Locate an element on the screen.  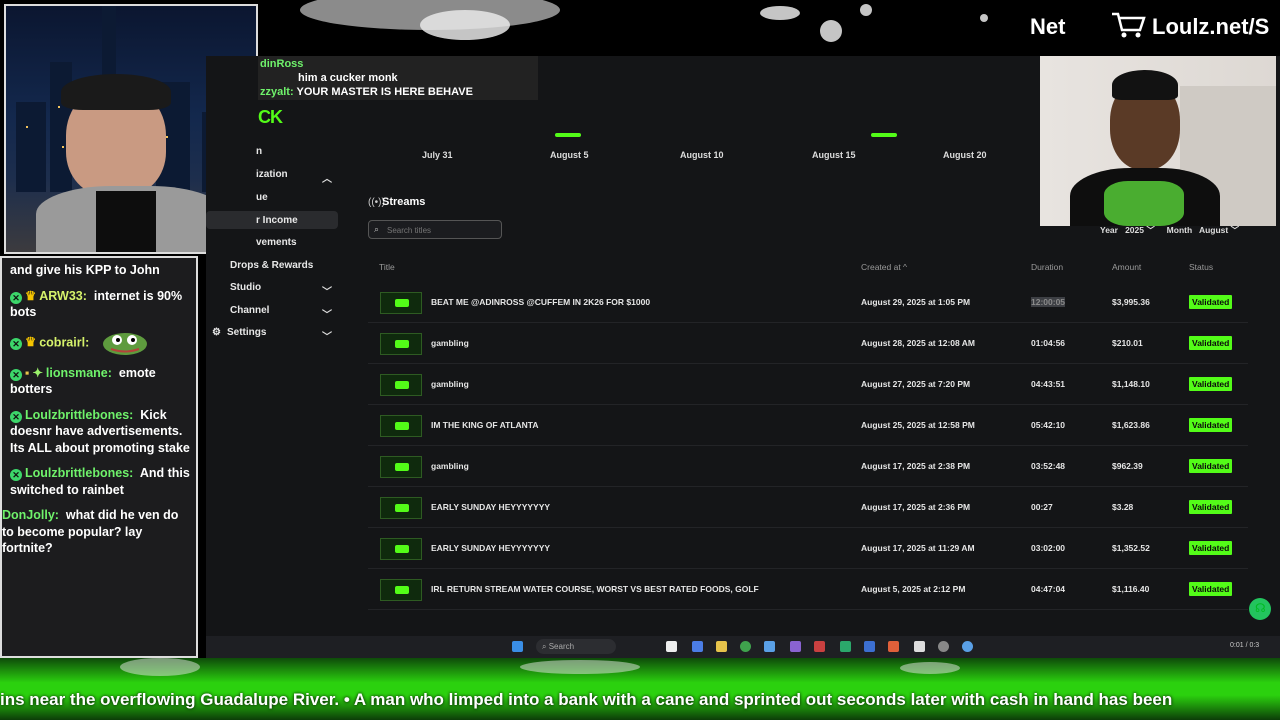
row-duration: 04:47:04 is located at coordinates (1048, 589).